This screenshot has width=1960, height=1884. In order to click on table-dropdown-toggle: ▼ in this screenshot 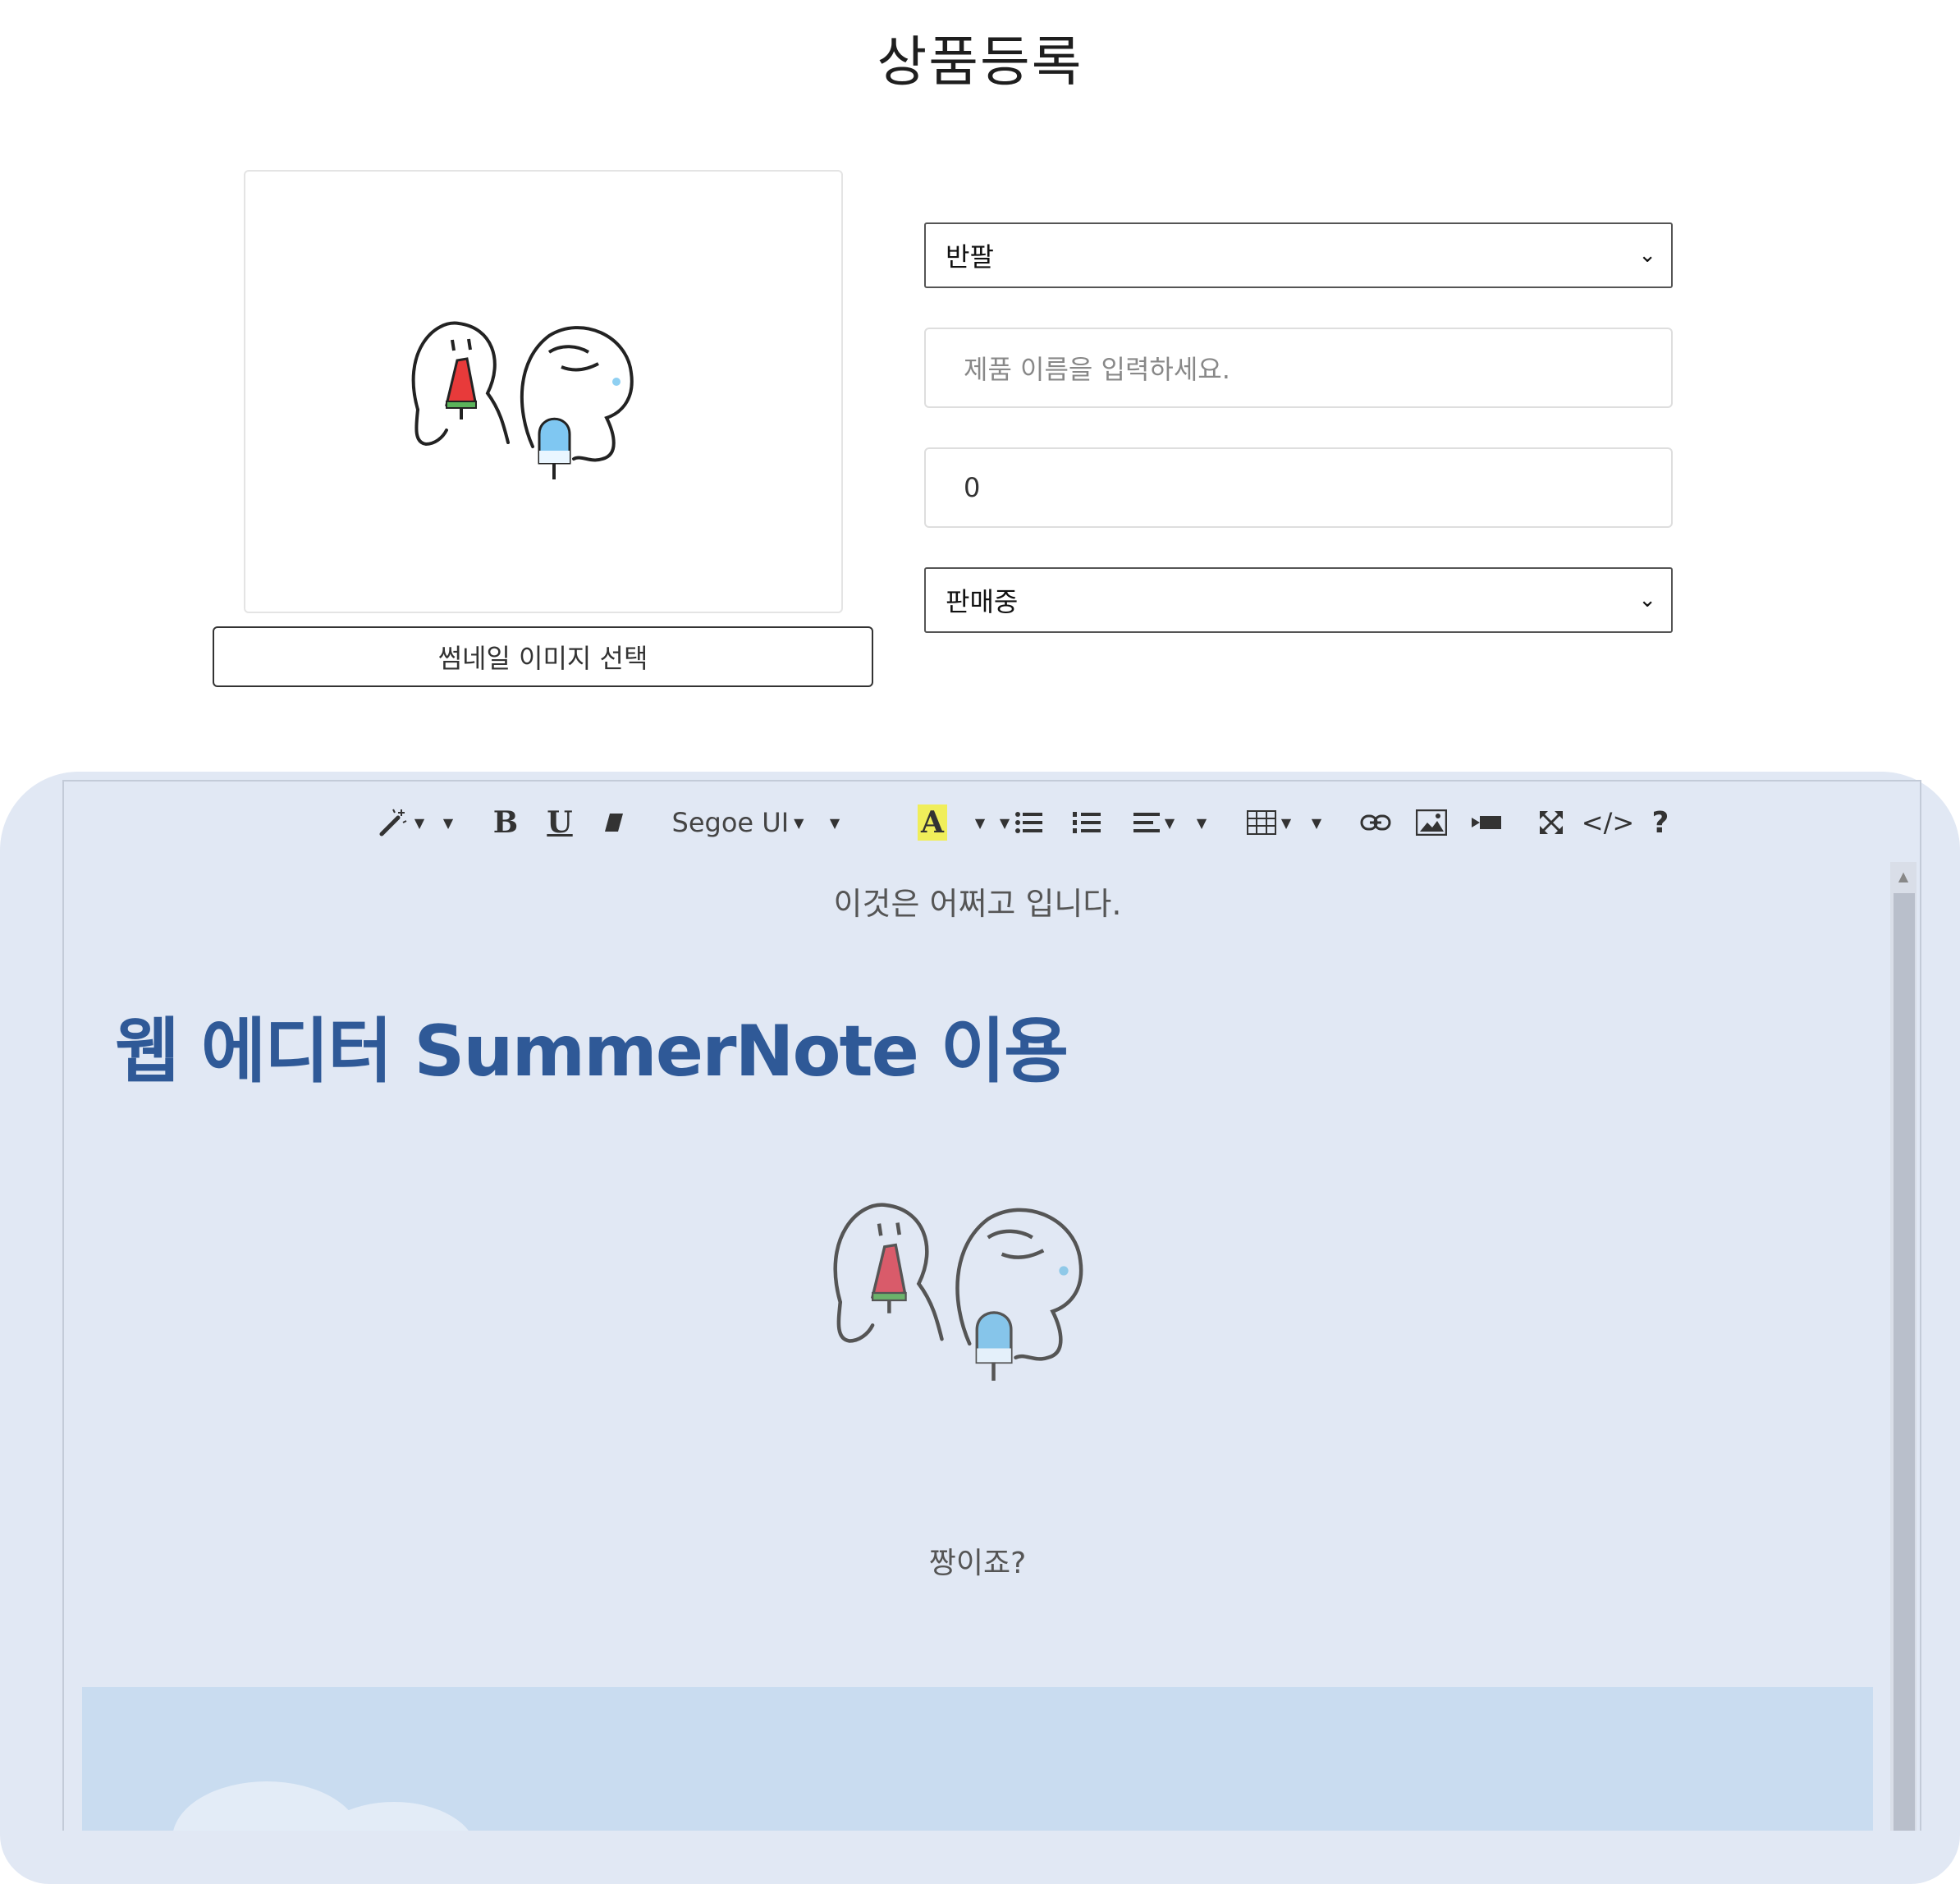, I will do `click(1314, 822)`.